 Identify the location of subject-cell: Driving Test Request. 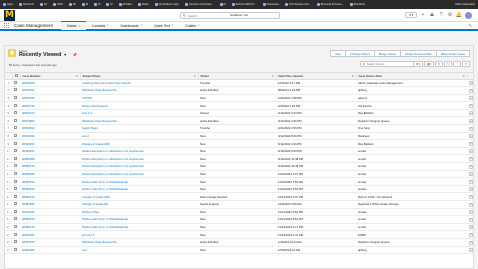
(139, 105).